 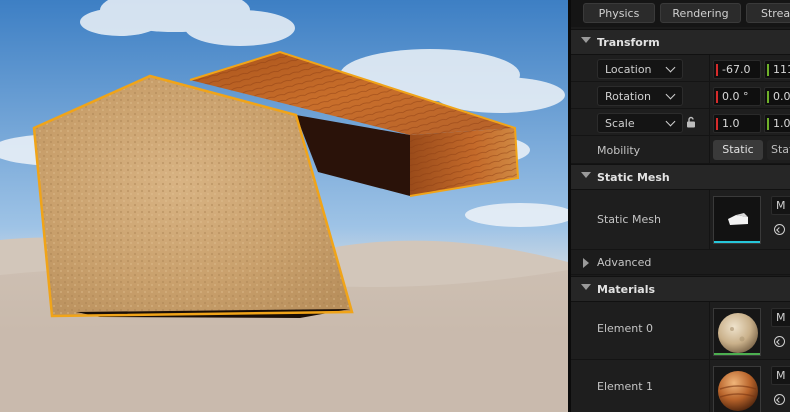 I want to click on rotation-row: Rotation 0.0 ° 0.0, so click(x=680, y=95).